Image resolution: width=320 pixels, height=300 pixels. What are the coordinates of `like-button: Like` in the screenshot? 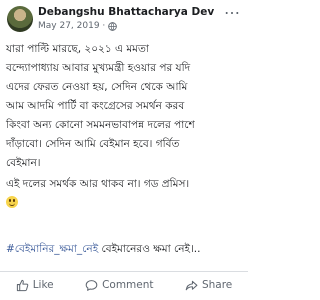 It's located at (35, 285).